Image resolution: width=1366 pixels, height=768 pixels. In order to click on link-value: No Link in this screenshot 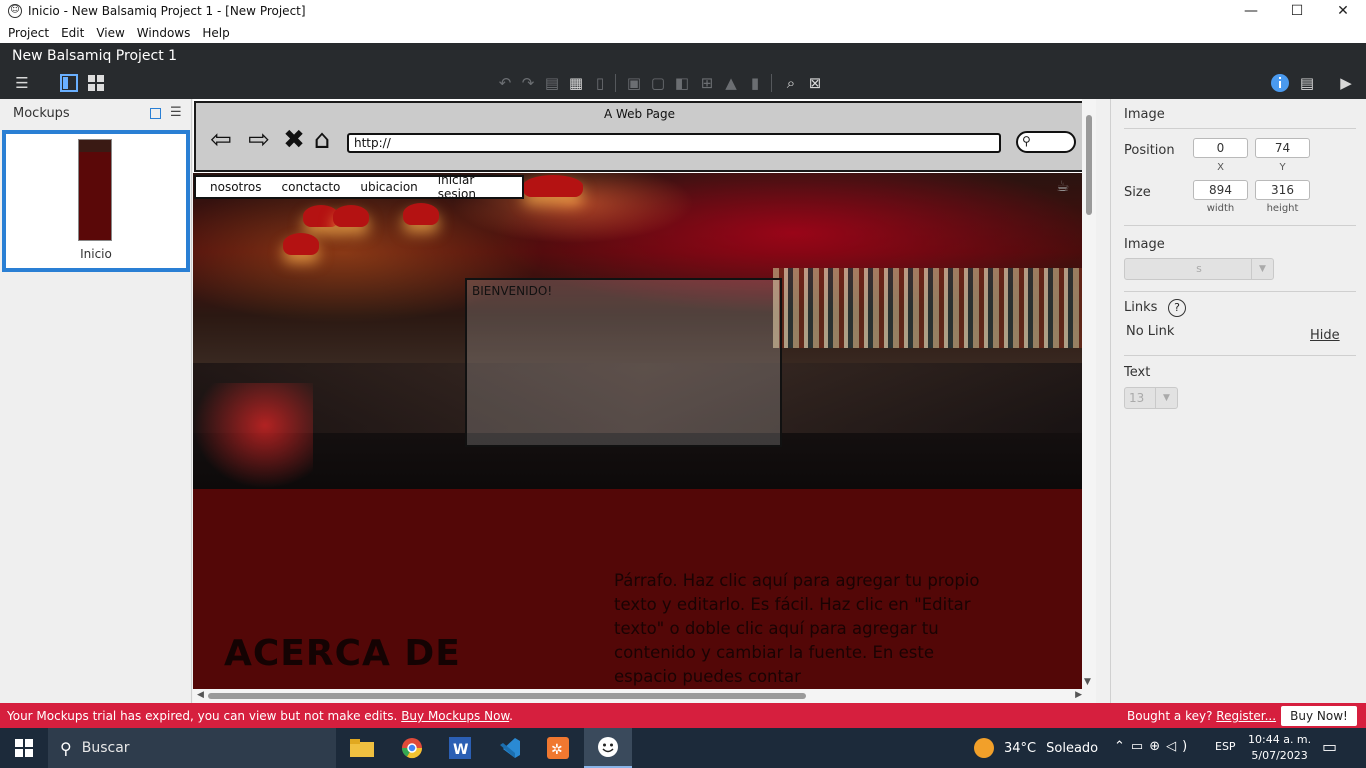, I will do `click(1150, 331)`.